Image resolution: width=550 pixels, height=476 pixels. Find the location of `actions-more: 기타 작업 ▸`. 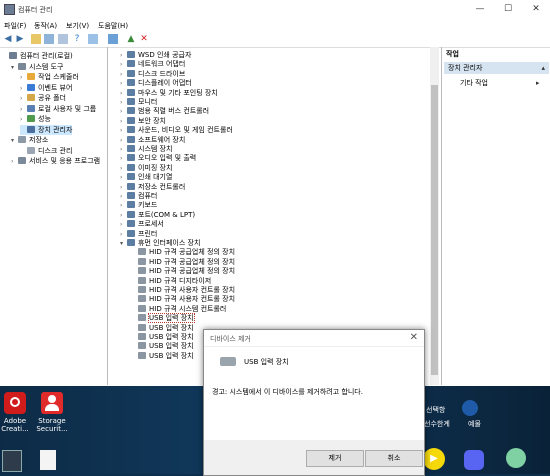

actions-more: 기타 작업 ▸ is located at coordinates (500, 83).